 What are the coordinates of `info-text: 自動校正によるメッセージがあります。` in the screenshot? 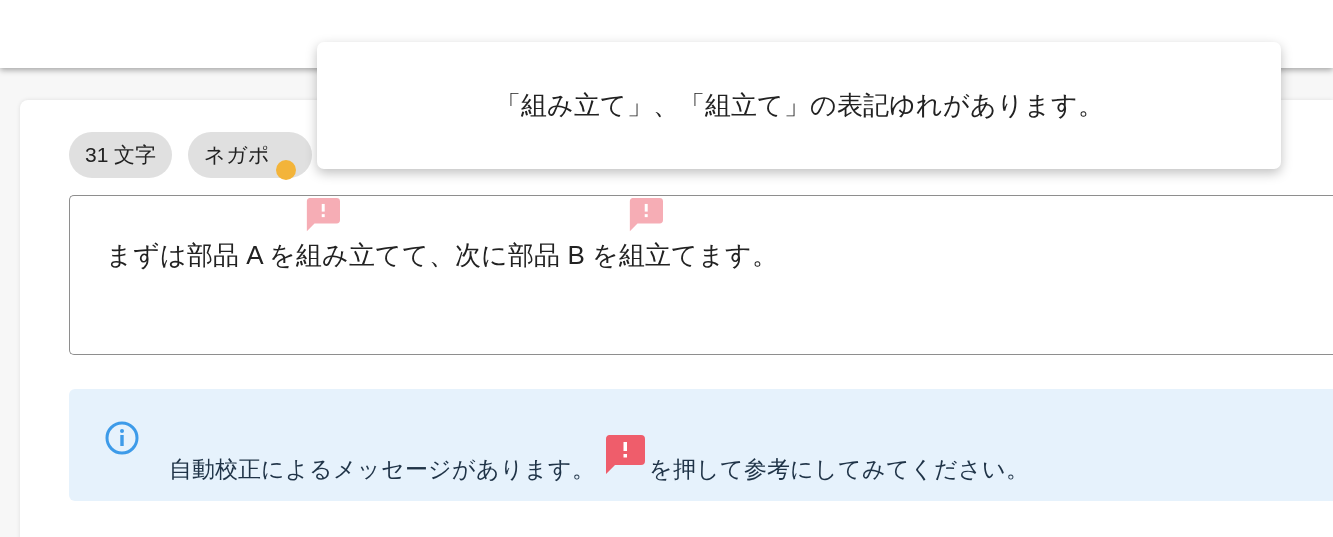 It's located at (382, 469).